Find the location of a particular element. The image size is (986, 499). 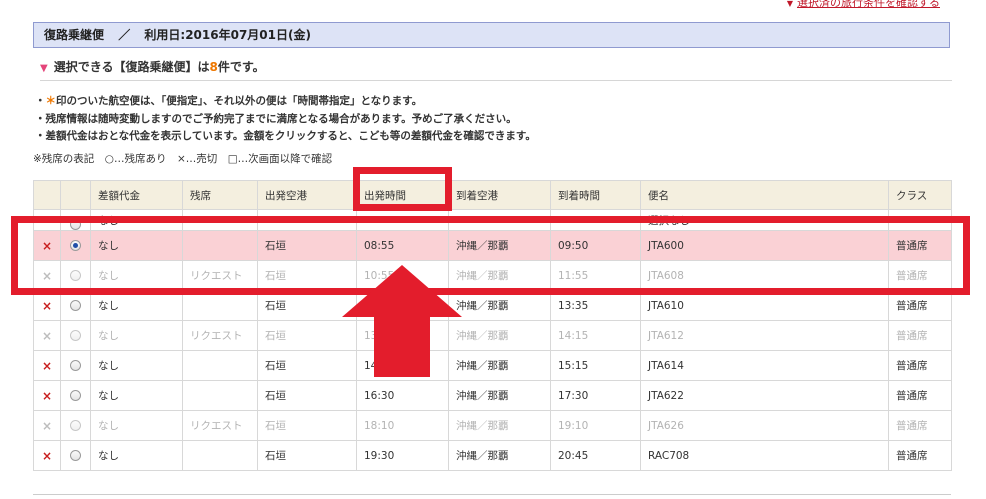

cell-arr-time: 13:35 is located at coordinates (595, 305).